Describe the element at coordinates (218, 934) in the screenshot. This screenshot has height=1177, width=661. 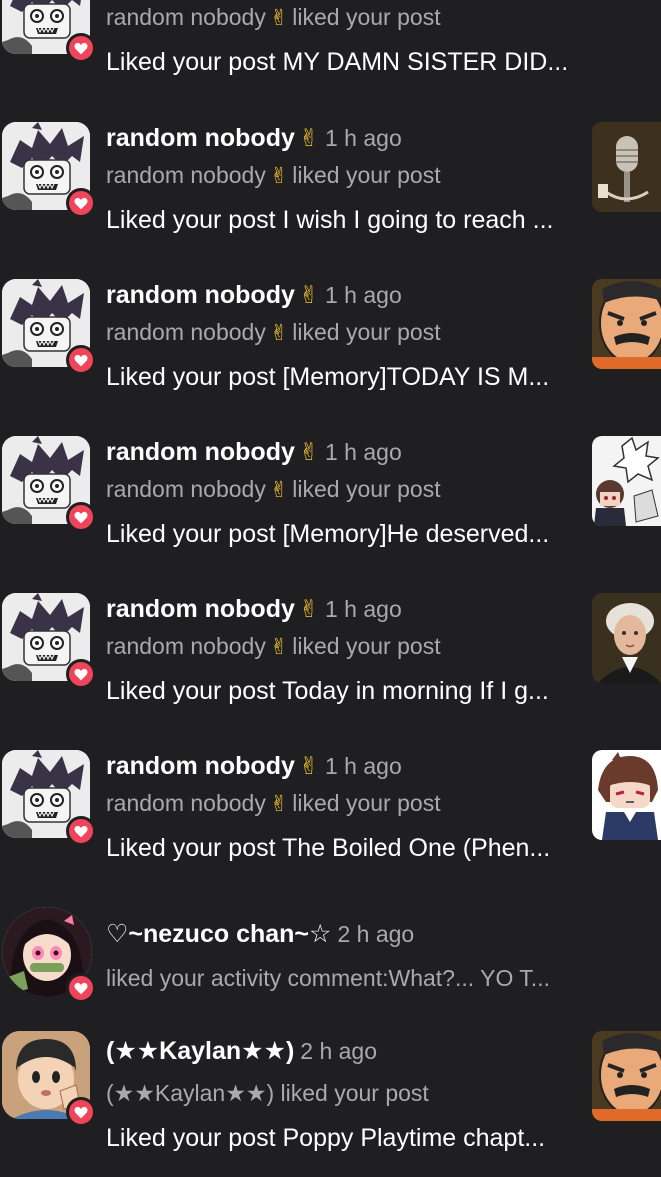
I see `username: ♡~nezuco chan~☆` at that location.